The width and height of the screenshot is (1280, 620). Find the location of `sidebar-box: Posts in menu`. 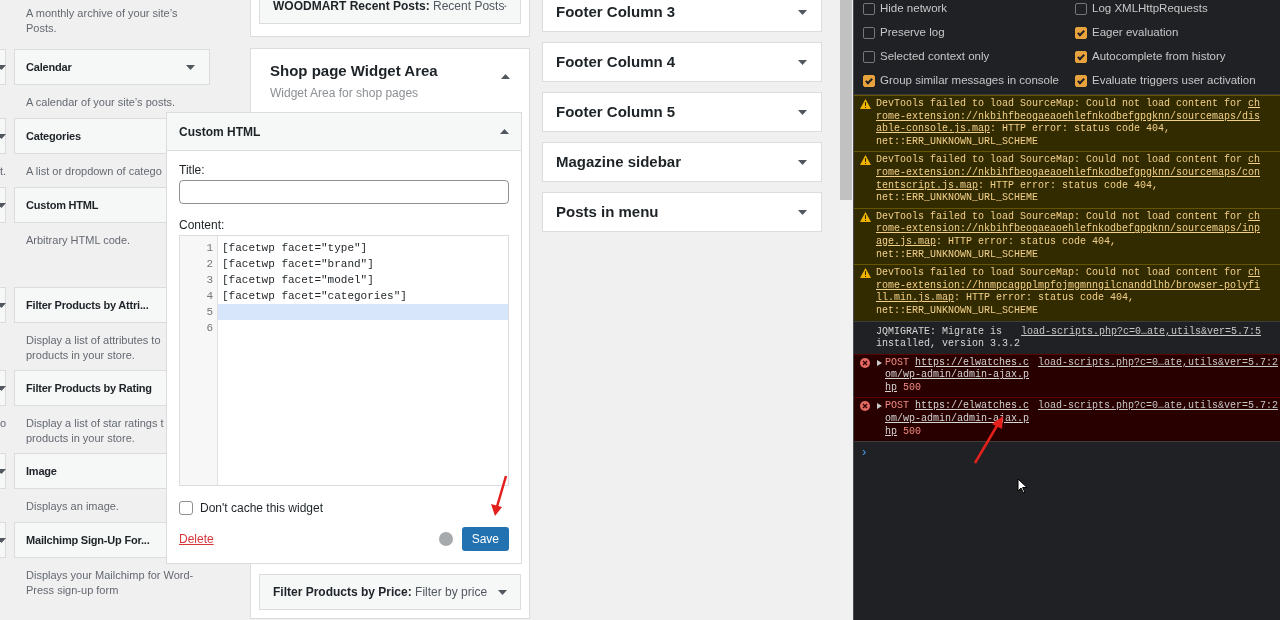

sidebar-box: Posts in menu is located at coordinates (682, 212).